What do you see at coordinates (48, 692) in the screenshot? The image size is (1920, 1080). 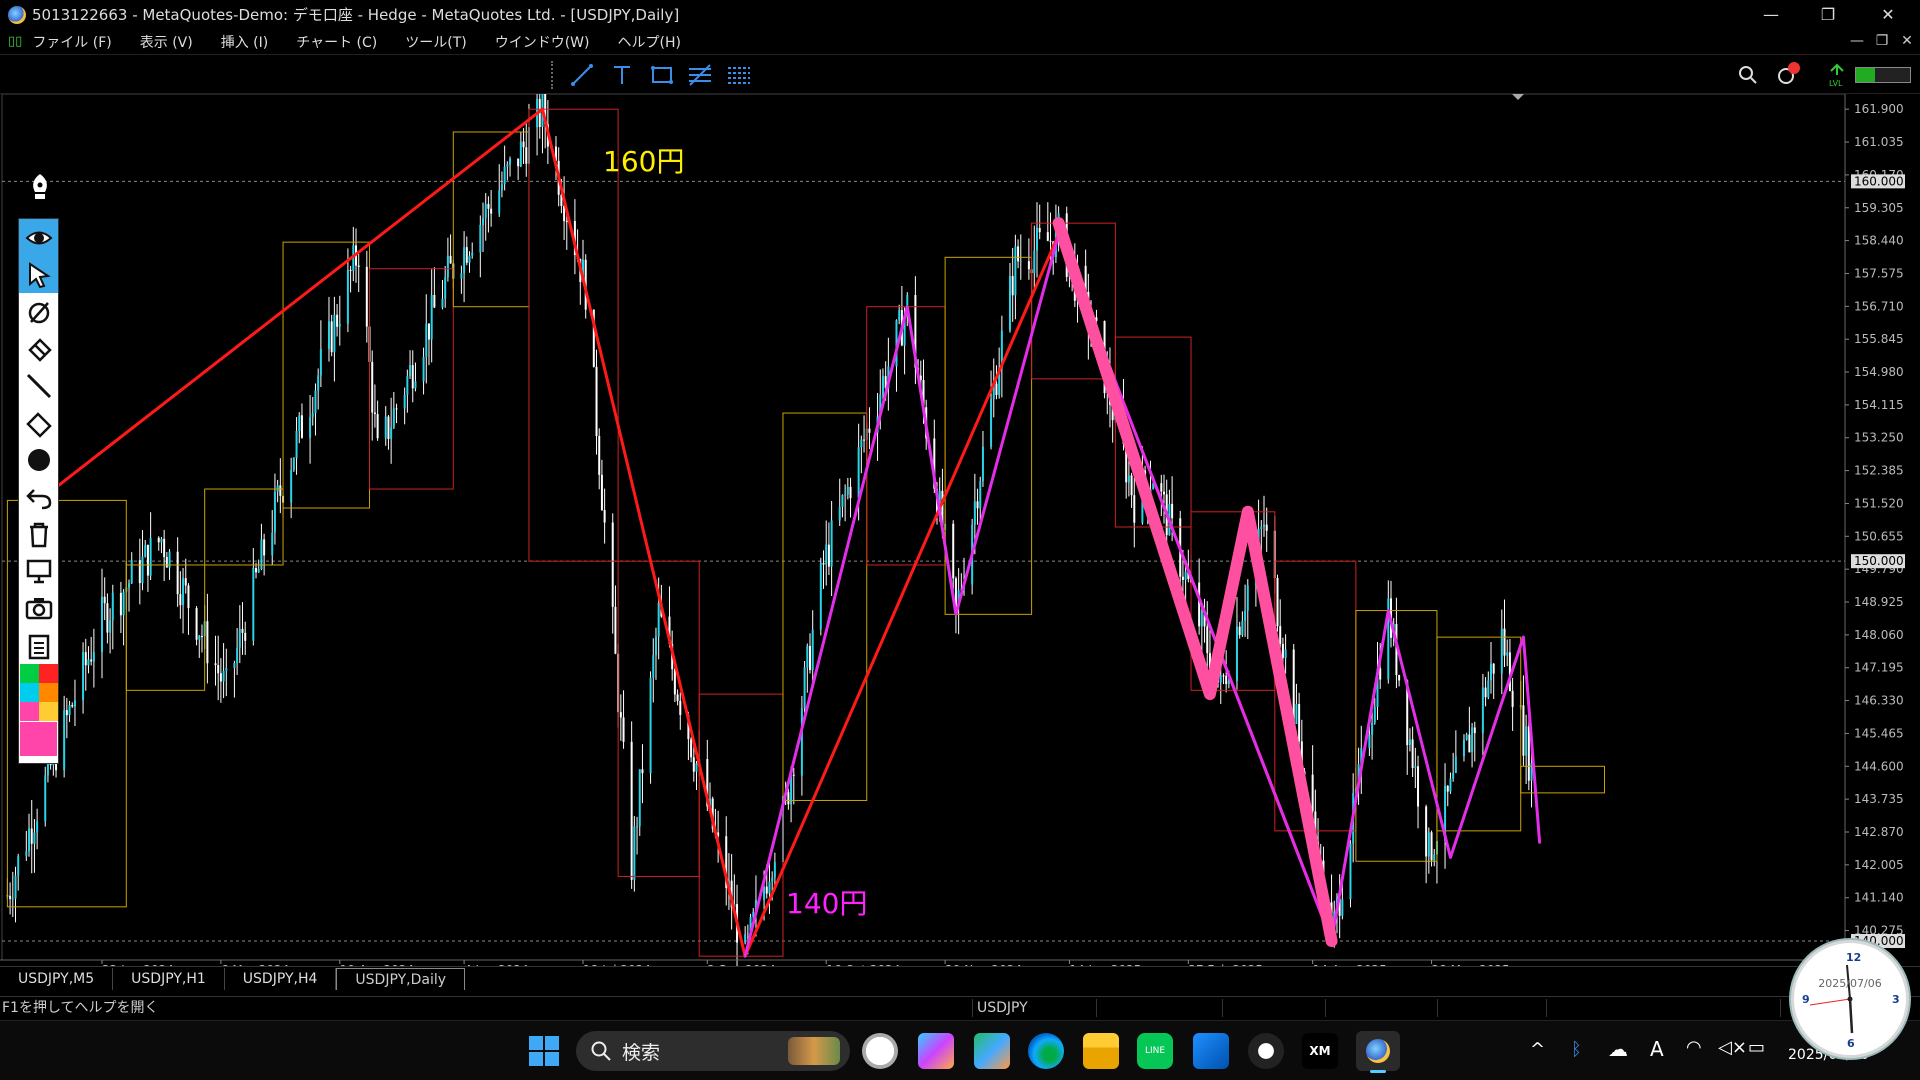 I see `swatch-orange` at bounding box center [48, 692].